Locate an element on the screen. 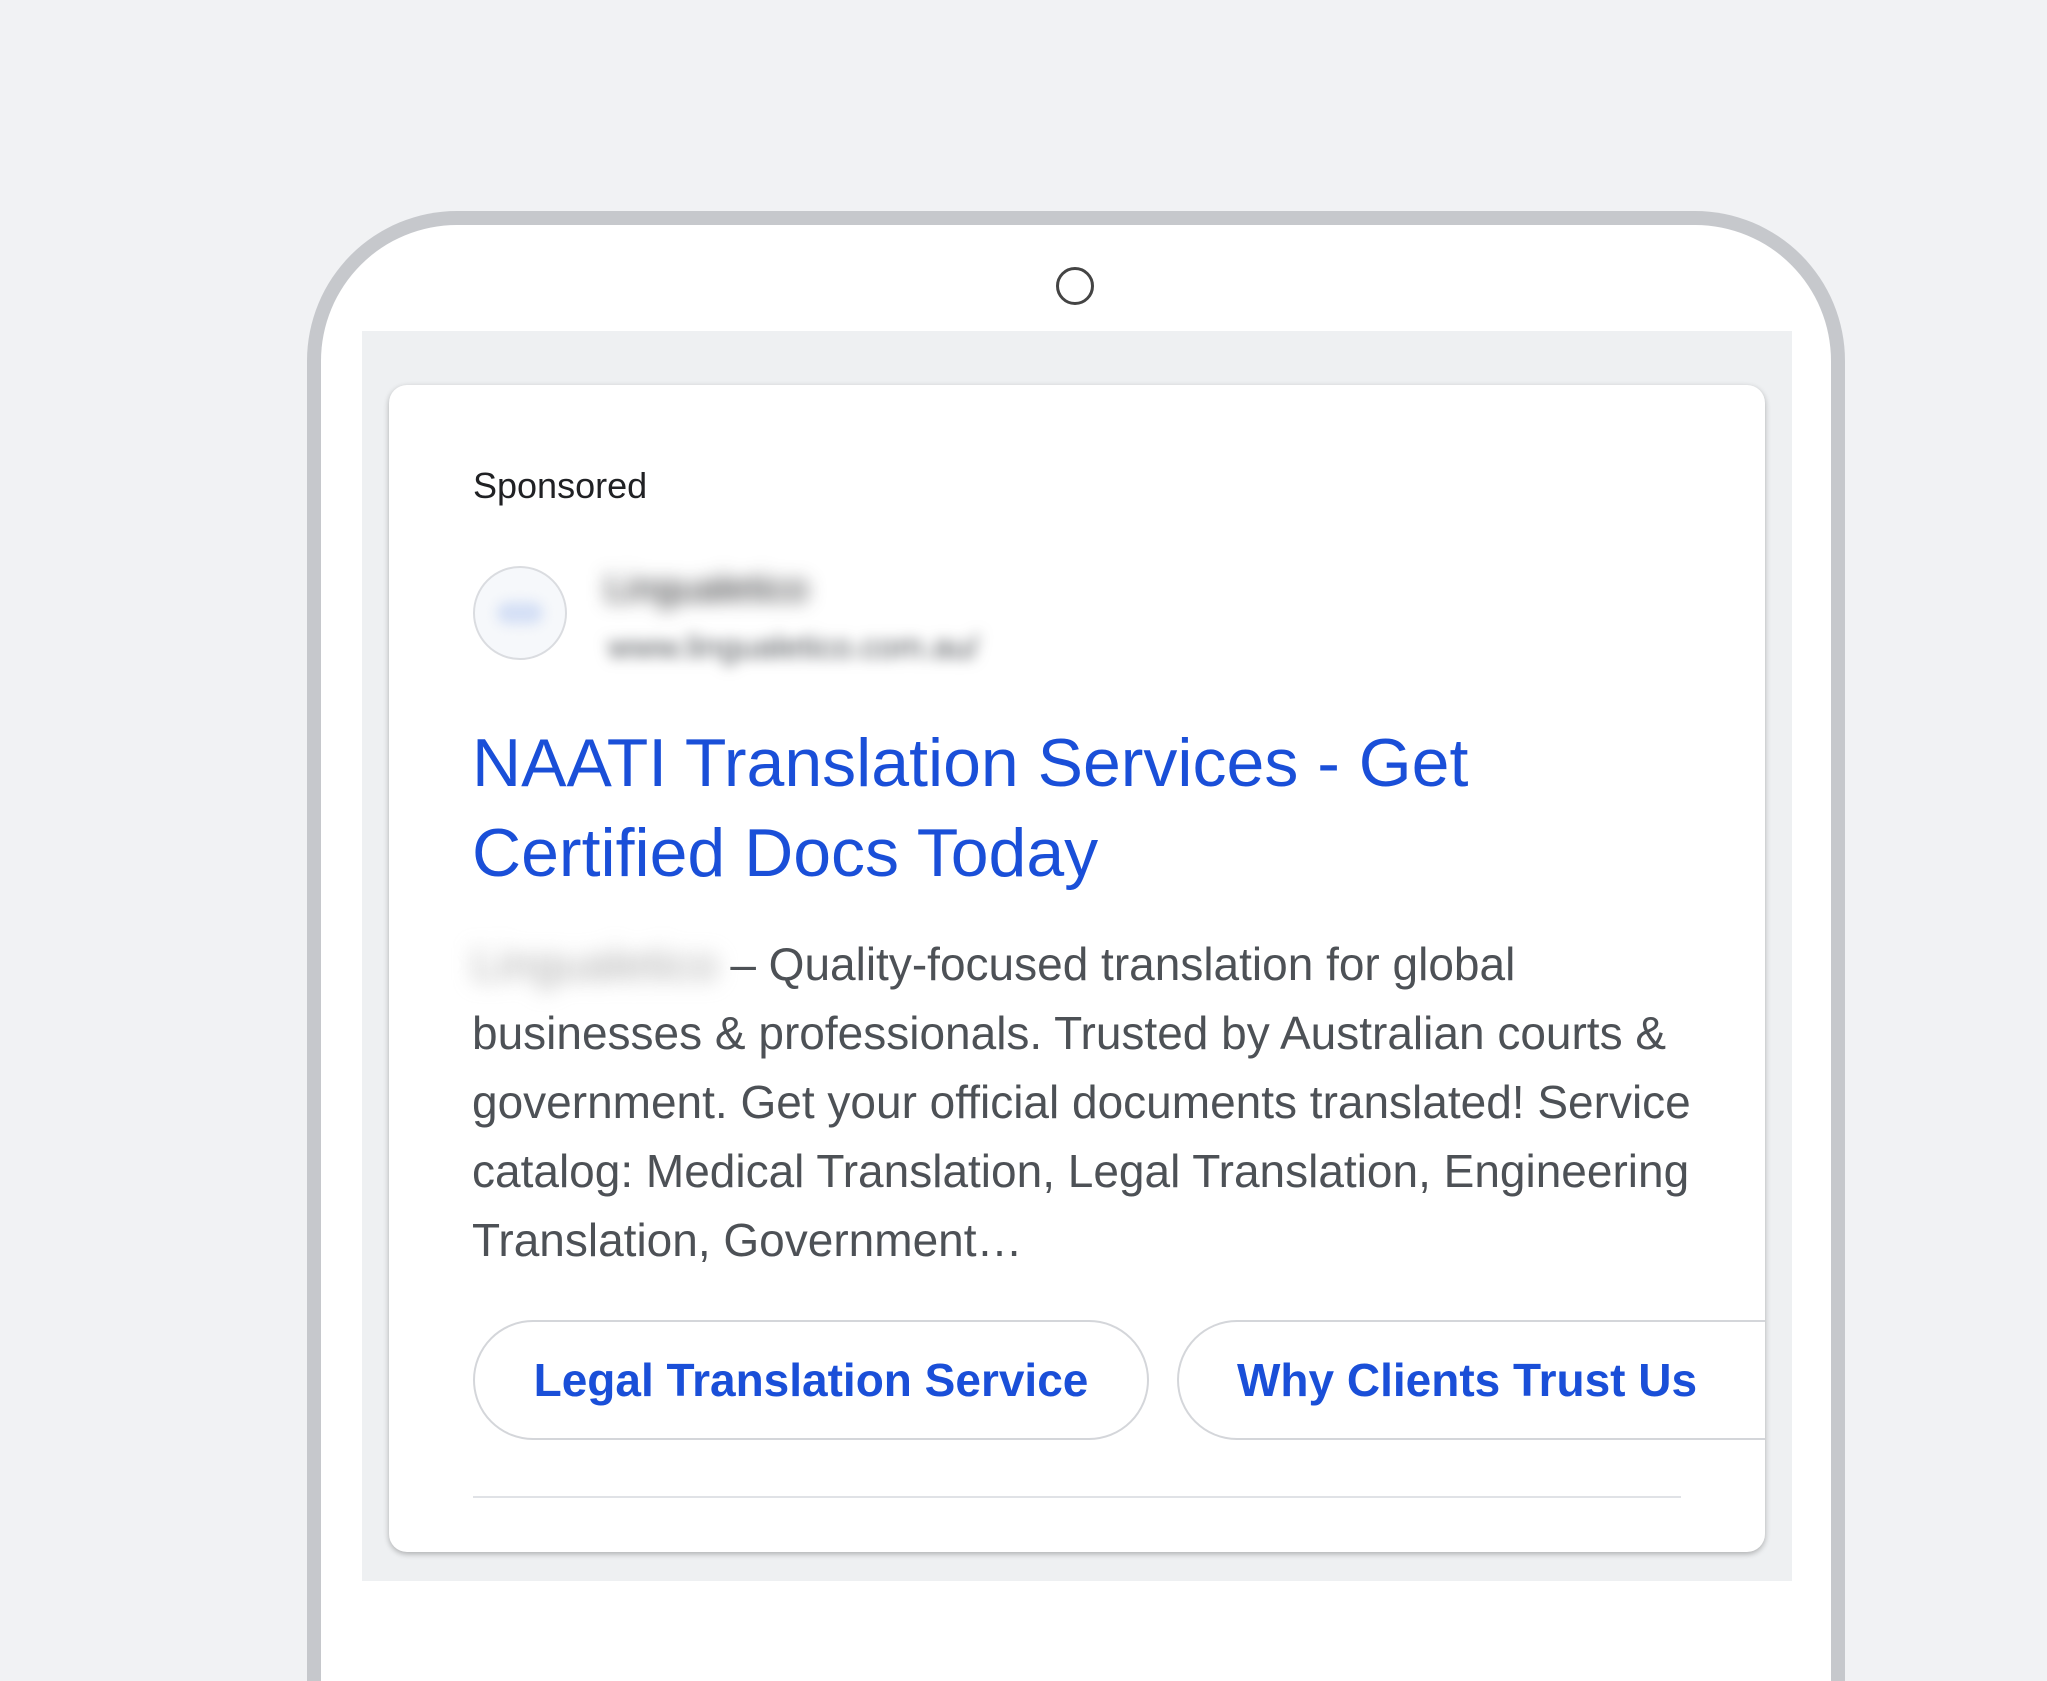  favicon-blurred-logo is located at coordinates (520, 613).